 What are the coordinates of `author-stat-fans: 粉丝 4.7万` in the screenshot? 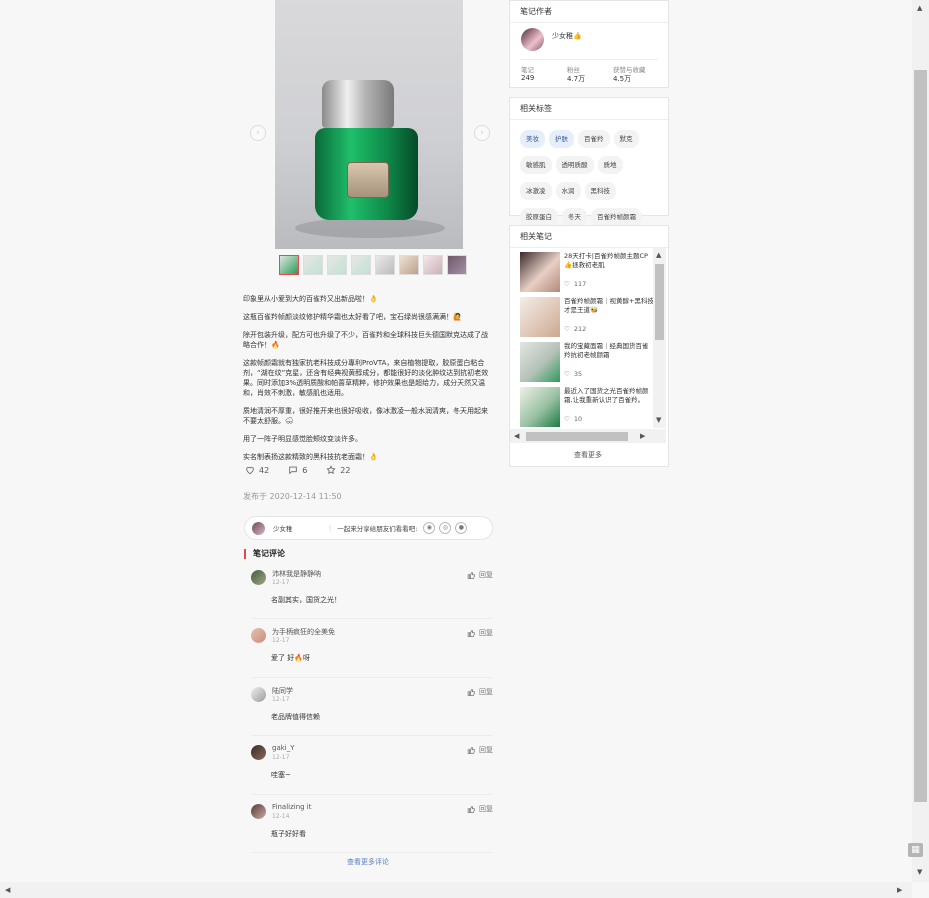 It's located at (576, 74).